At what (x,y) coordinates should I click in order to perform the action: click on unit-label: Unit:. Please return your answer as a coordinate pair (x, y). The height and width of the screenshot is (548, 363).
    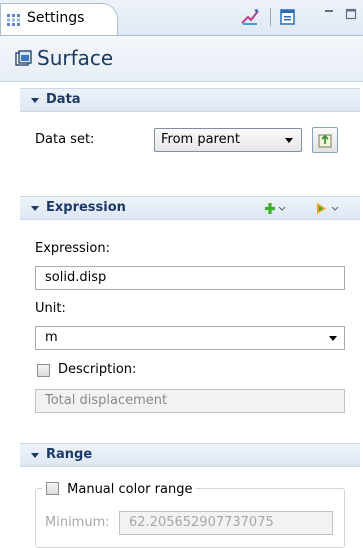
    Looking at the image, I should click on (50, 308).